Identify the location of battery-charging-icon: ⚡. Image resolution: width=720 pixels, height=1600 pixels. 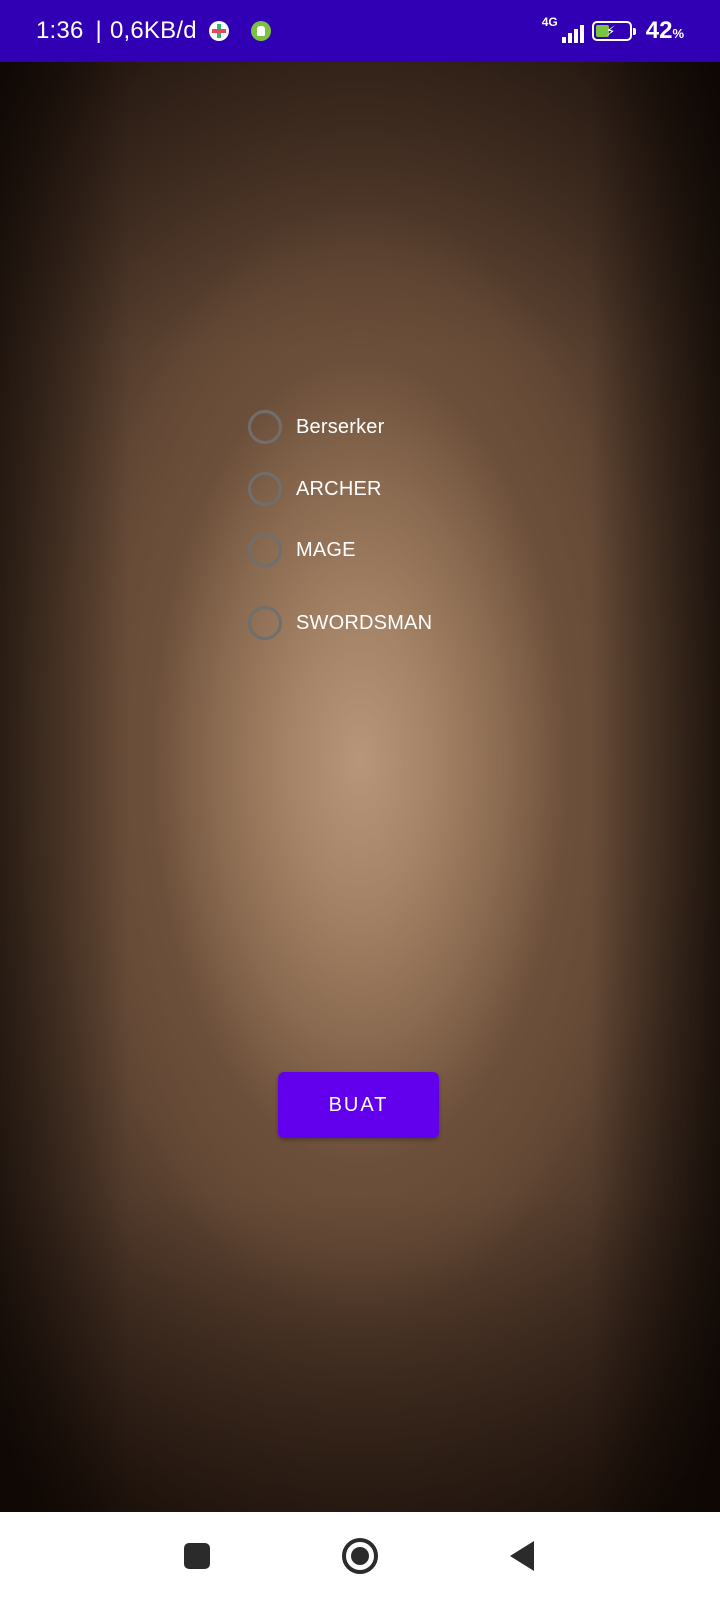
(613, 31).